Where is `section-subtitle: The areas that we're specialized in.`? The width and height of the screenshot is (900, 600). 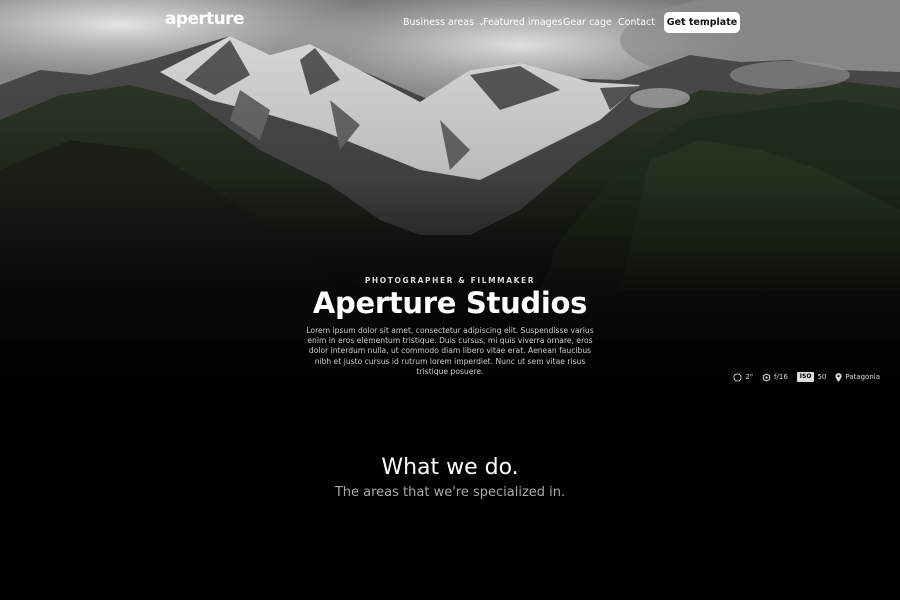 section-subtitle: The areas that we're specialized in. is located at coordinates (450, 492).